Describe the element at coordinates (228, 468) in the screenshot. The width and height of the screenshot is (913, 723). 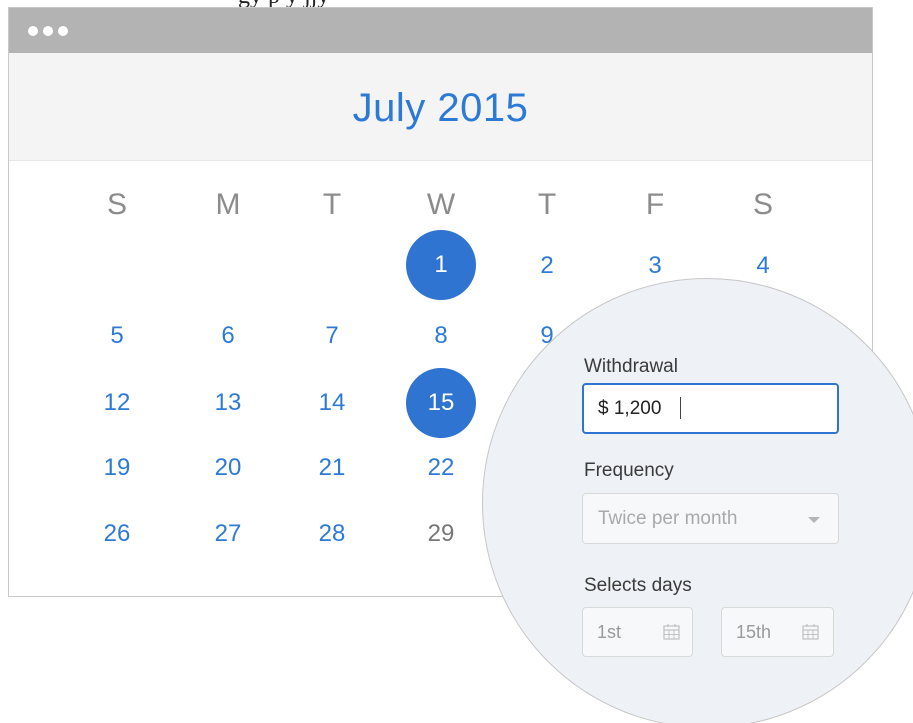
I see `calendar-day: 20` at that location.